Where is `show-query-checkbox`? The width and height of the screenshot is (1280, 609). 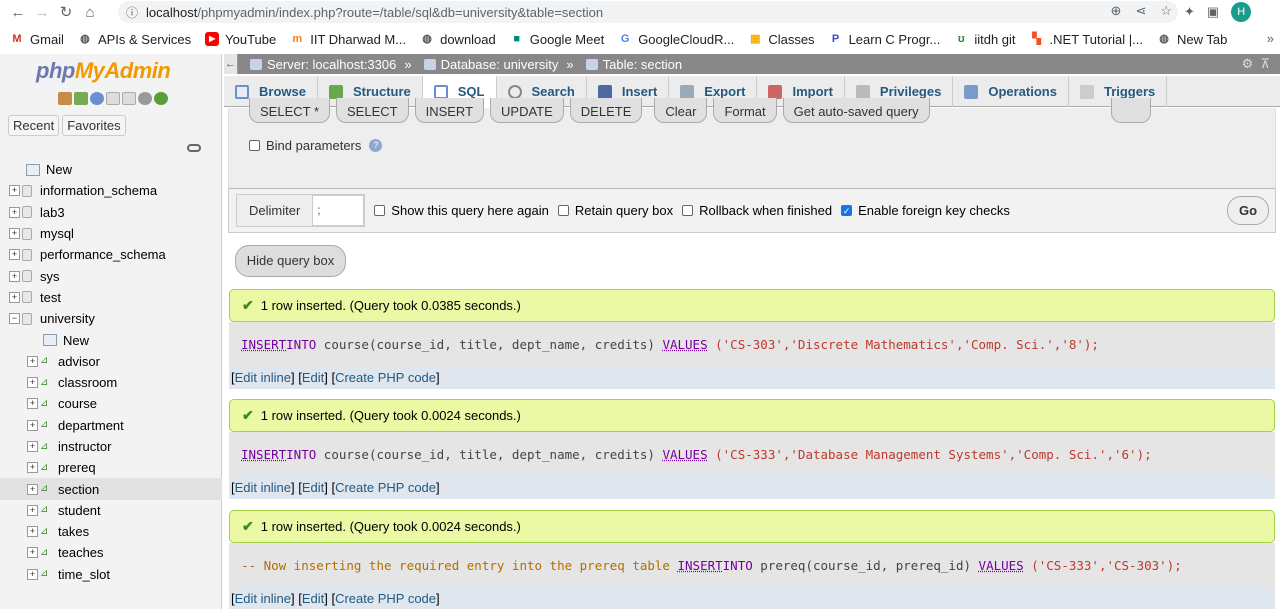 show-query-checkbox is located at coordinates (380, 210).